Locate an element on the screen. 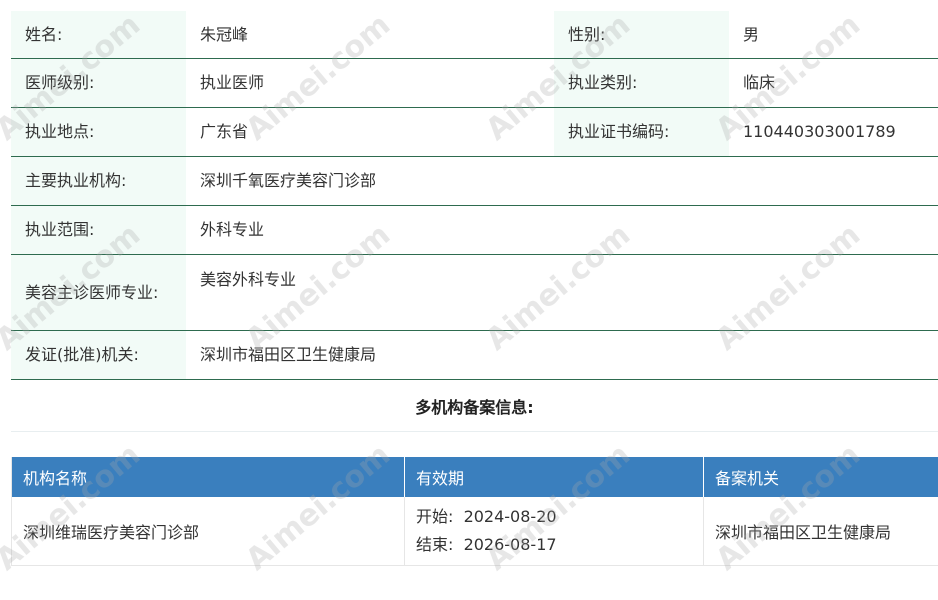  scope-label: 执业范围: is located at coordinates (98, 230).